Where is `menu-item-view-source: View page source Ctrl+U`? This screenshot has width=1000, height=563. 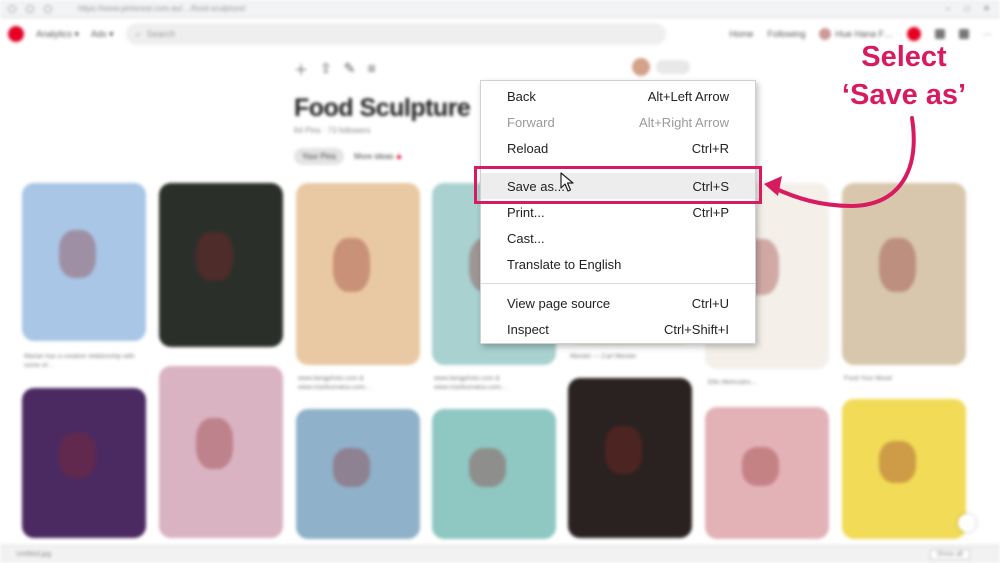
menu-item-view-source: View page source Ctrl+U is located at coordinates (618, 303).